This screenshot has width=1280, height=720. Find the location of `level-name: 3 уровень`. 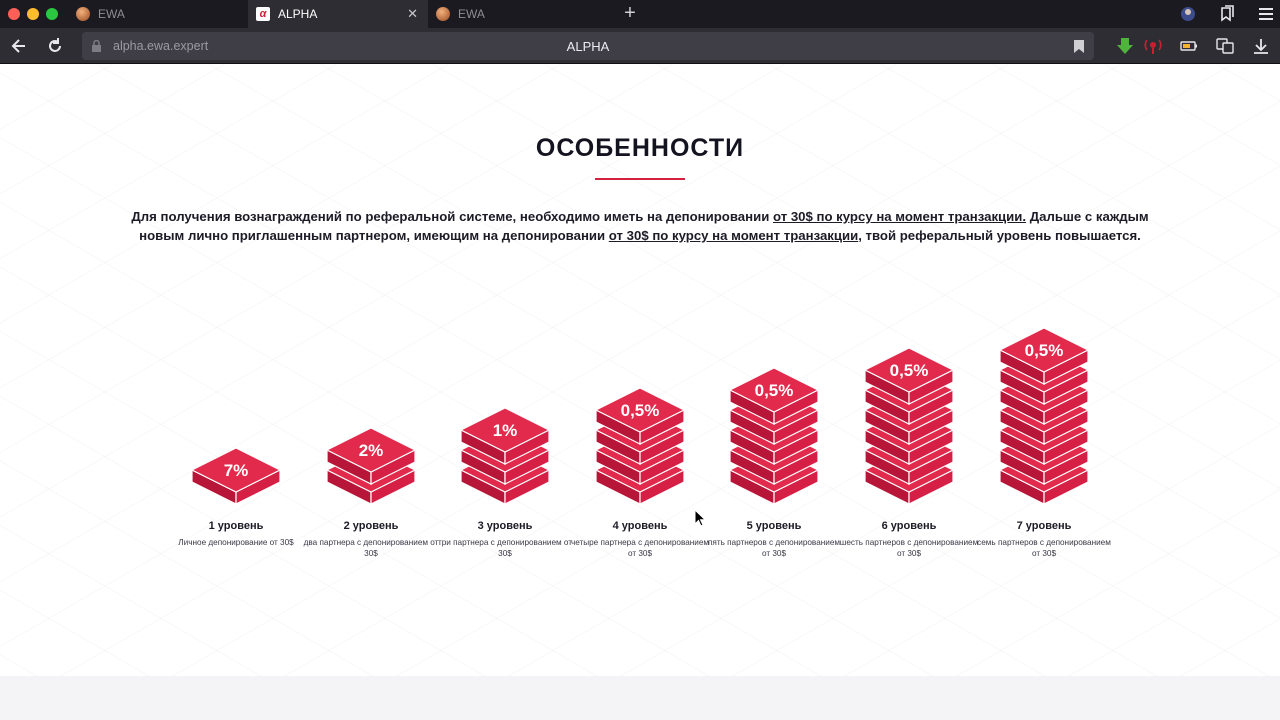

level-name: 3 уровень is located at coordinates (505, 526).